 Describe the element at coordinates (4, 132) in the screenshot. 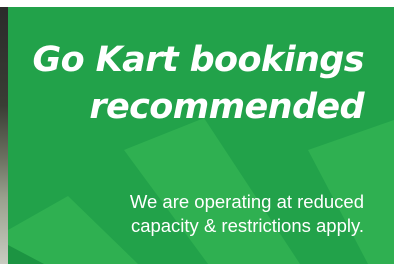

I see `background-photo-edge` at that location.